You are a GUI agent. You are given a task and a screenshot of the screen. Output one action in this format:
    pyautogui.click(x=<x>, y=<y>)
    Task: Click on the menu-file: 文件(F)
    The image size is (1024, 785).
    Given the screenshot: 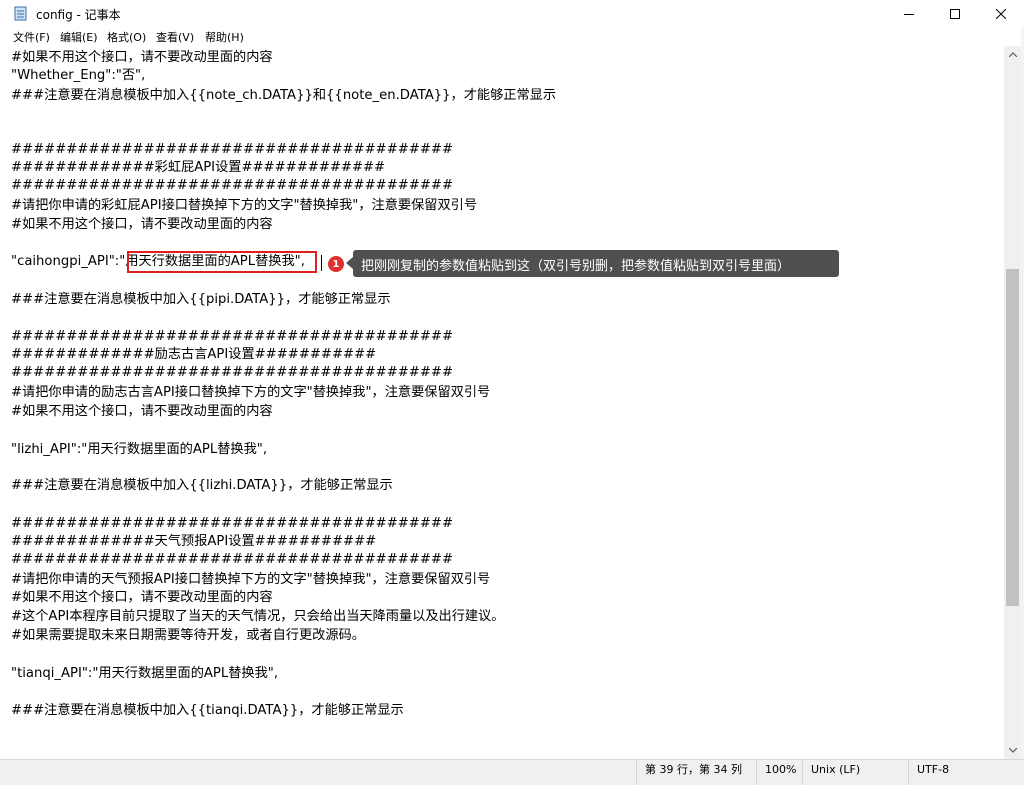 What is the action you would take?
    pyautogui.click(x=31, y=37)
    